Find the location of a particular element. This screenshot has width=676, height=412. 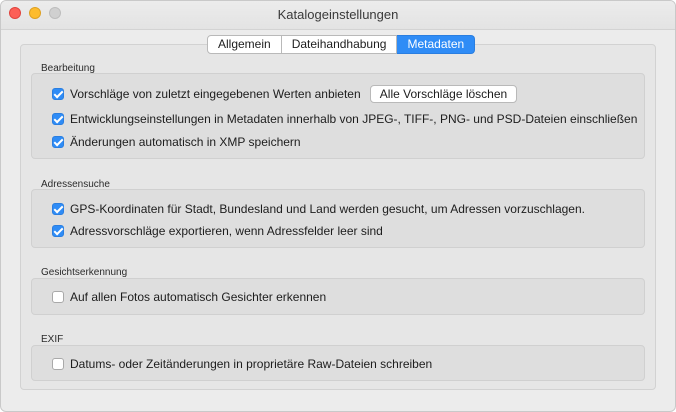

section-label-gesichtserkennung: Gesichtserkennung is located at coordinates (84, 272).